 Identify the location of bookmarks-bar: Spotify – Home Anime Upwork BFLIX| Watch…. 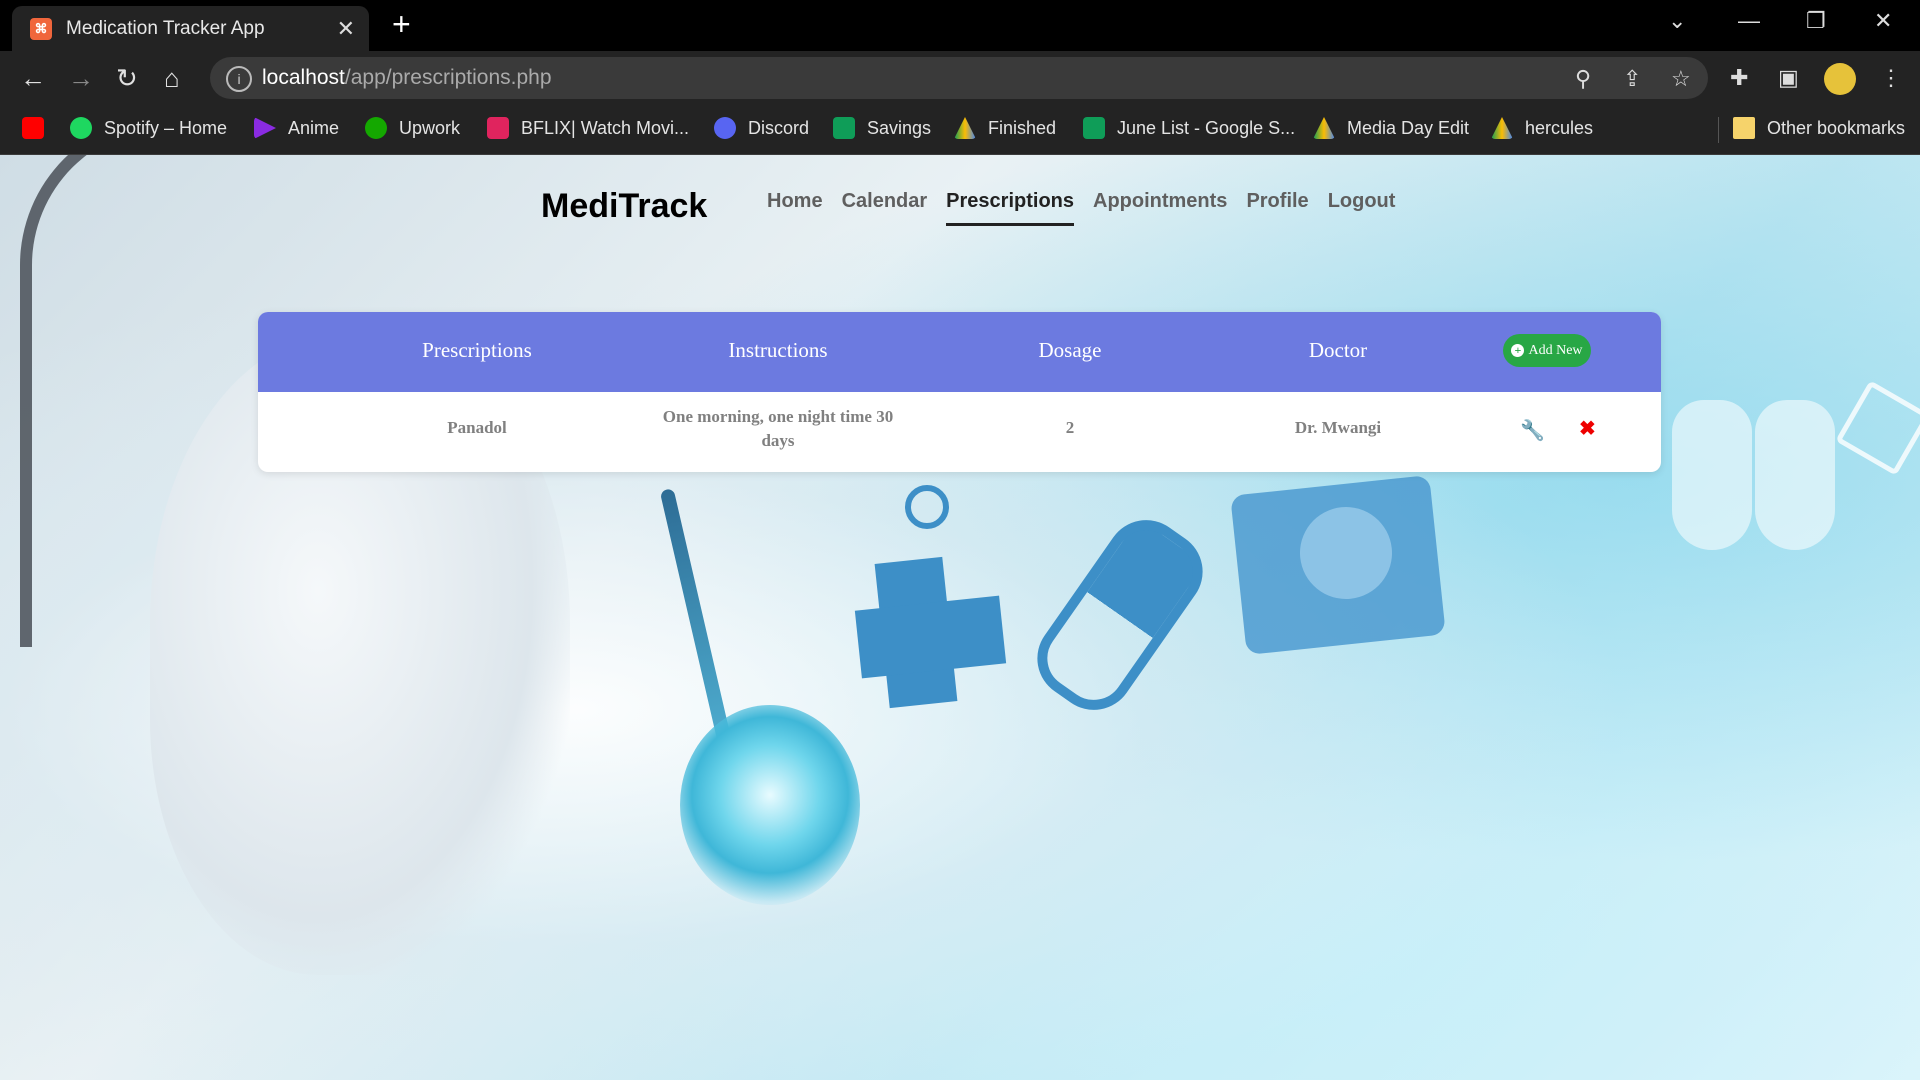
(960, 130).